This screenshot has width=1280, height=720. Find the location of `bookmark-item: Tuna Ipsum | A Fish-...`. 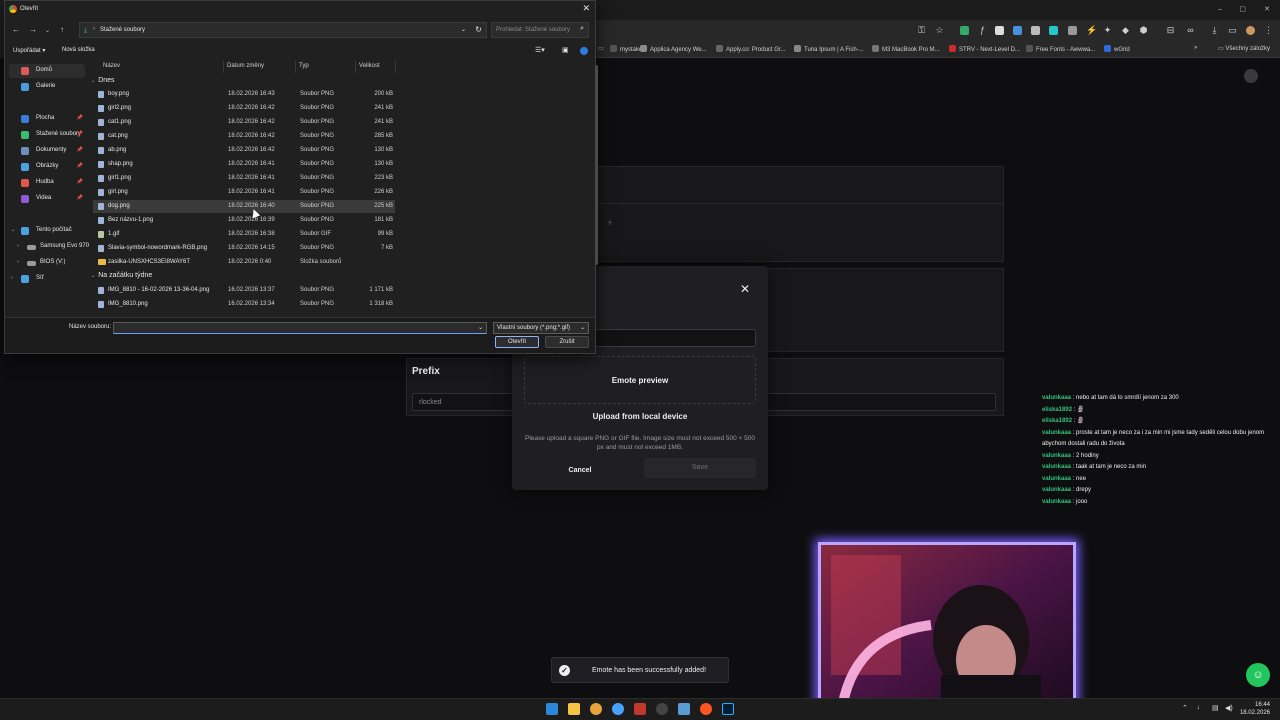

bookmark-item: Tuna Ipsum | A Fish-... is located at coordinates (829, 49).